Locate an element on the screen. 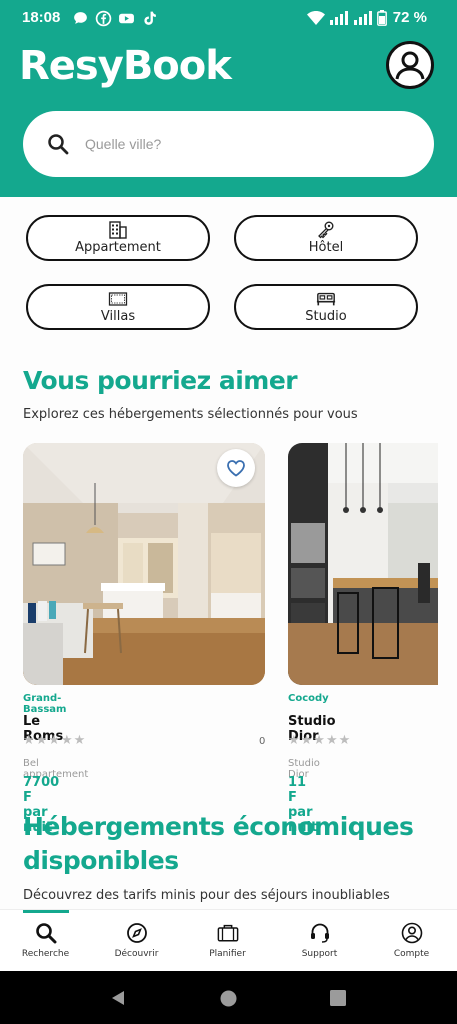 The image size is (457, 1024). category-studio-button: Studio is located at coordinates (326, 307).